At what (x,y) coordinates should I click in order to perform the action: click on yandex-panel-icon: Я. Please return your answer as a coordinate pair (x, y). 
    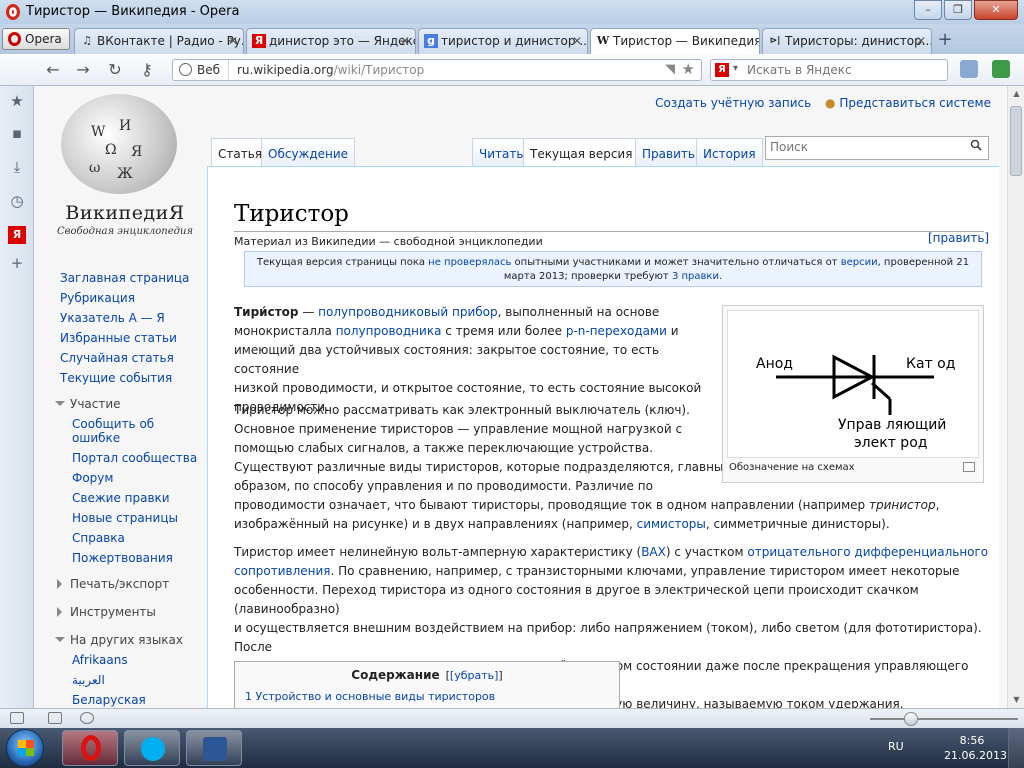
    Looking at the image, I should click on (17, 235).